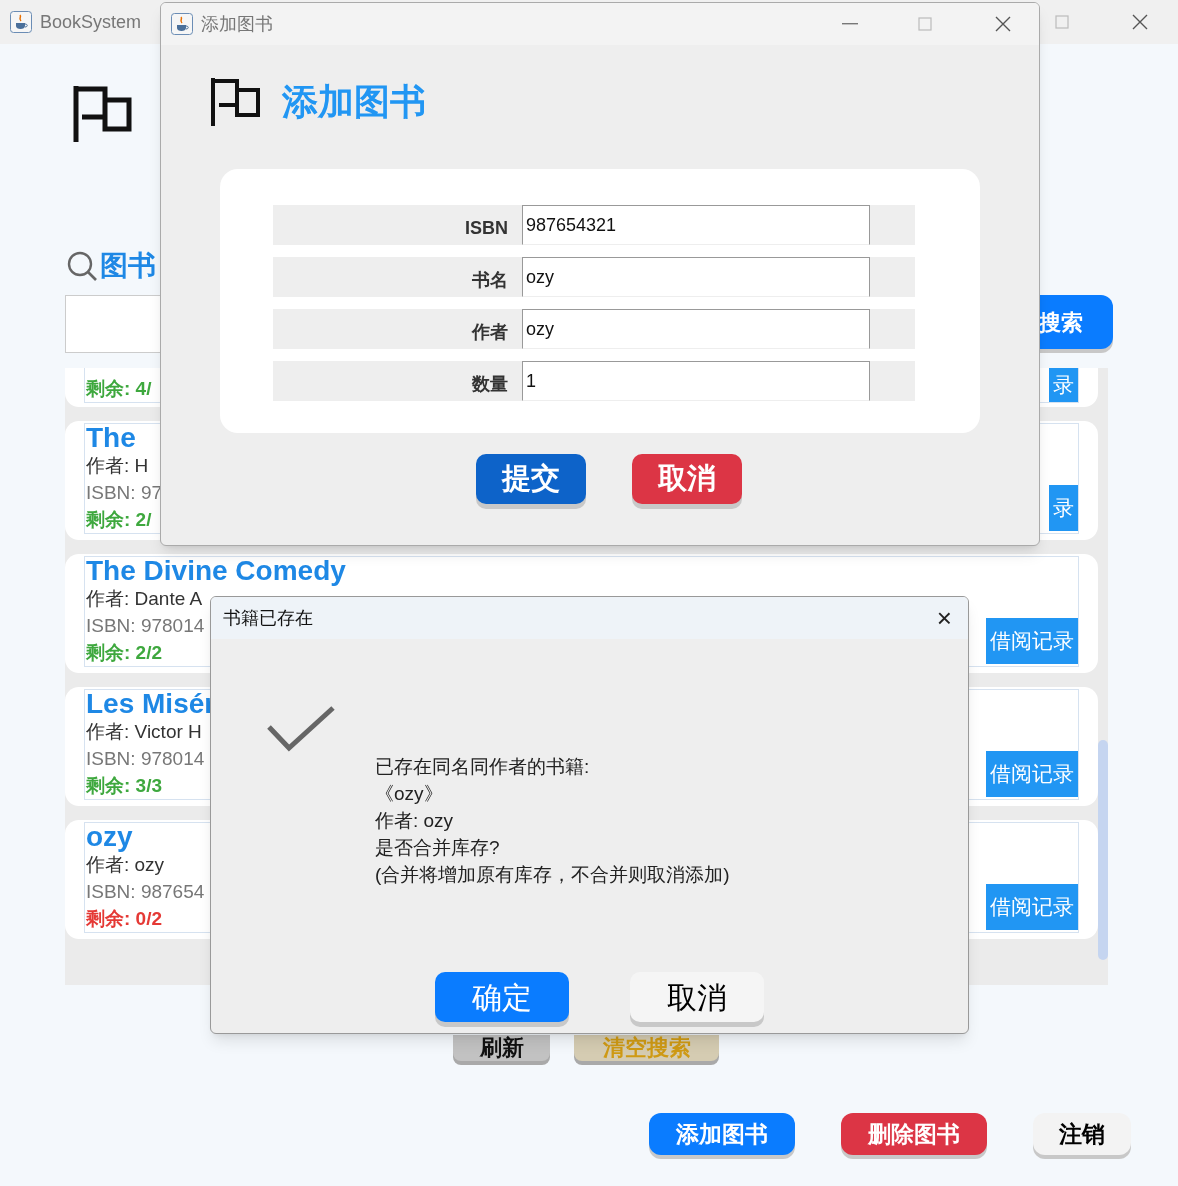 The height and width of the screenshot is (1186, 1178). What do you see at coordinates (82, 266) in the screenshot?
I see `search-icon` at bounding box center [82, 266].